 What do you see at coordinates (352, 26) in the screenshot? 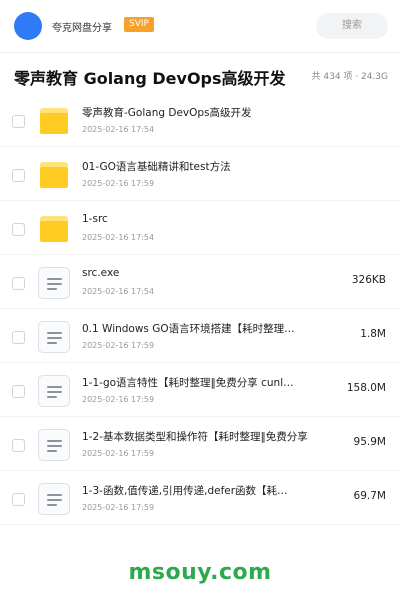
I see `search-button: 搜索` at bounding box center [352, 26].